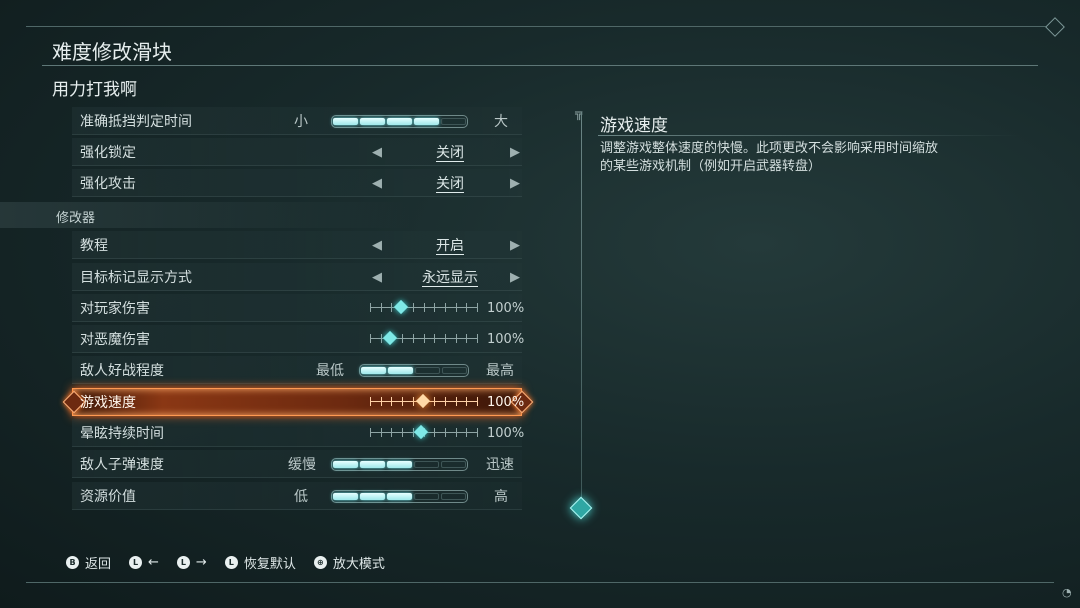  Describe the element at coordinates (501, 497) in the screenshot. I see `slider-max-label: 高` at that location.